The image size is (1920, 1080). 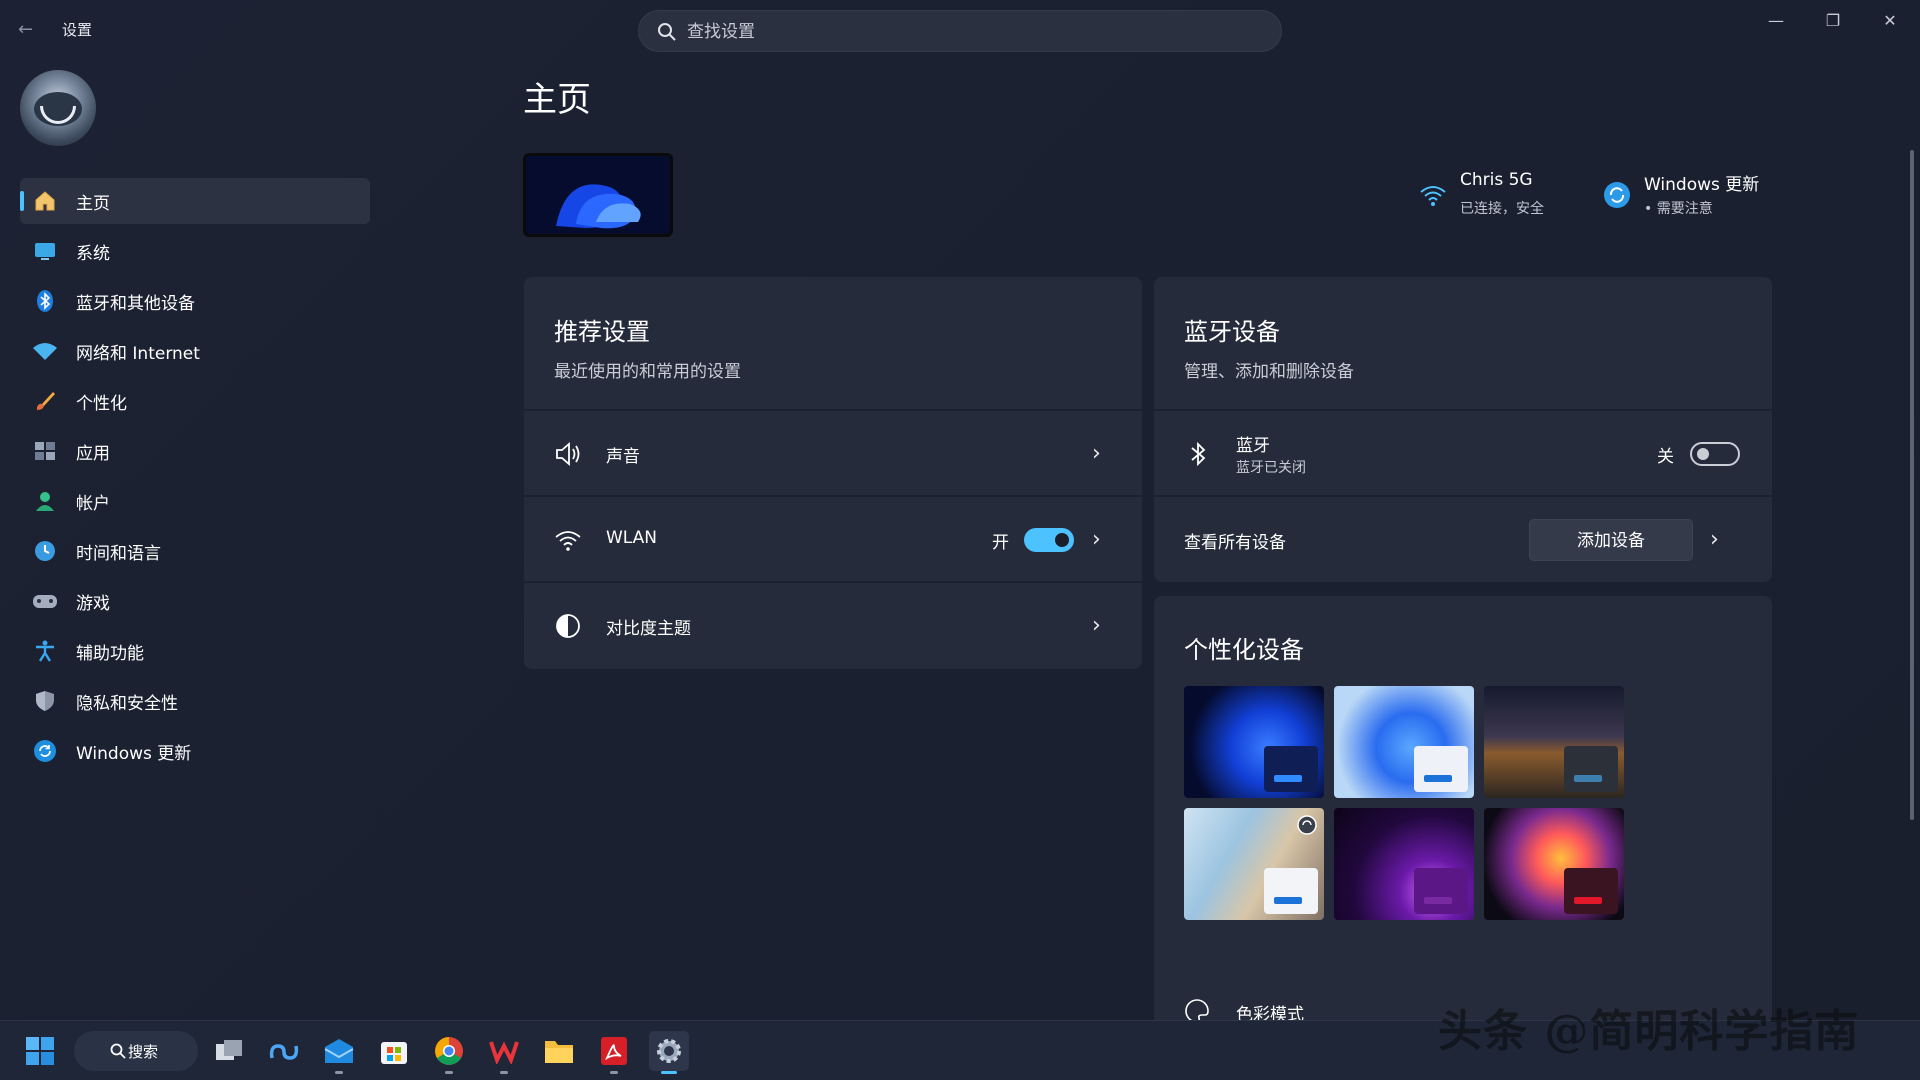 What do you see at coordinates (833, 538) in the screenshot?
I see `wlan-row: WLAN 开 ›` at bounding box center [833, 538].